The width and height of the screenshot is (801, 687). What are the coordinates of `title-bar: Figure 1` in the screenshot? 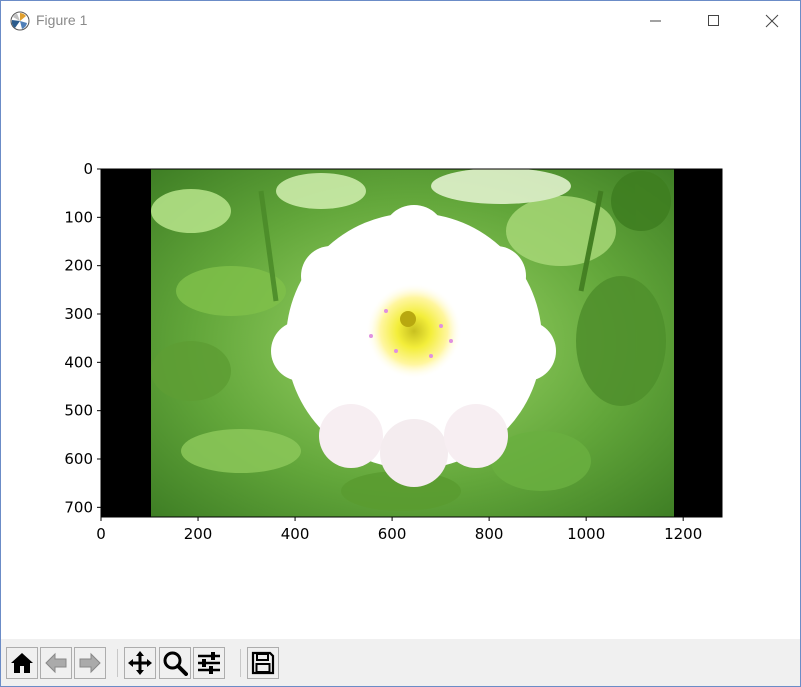 It's located at (400, 21).